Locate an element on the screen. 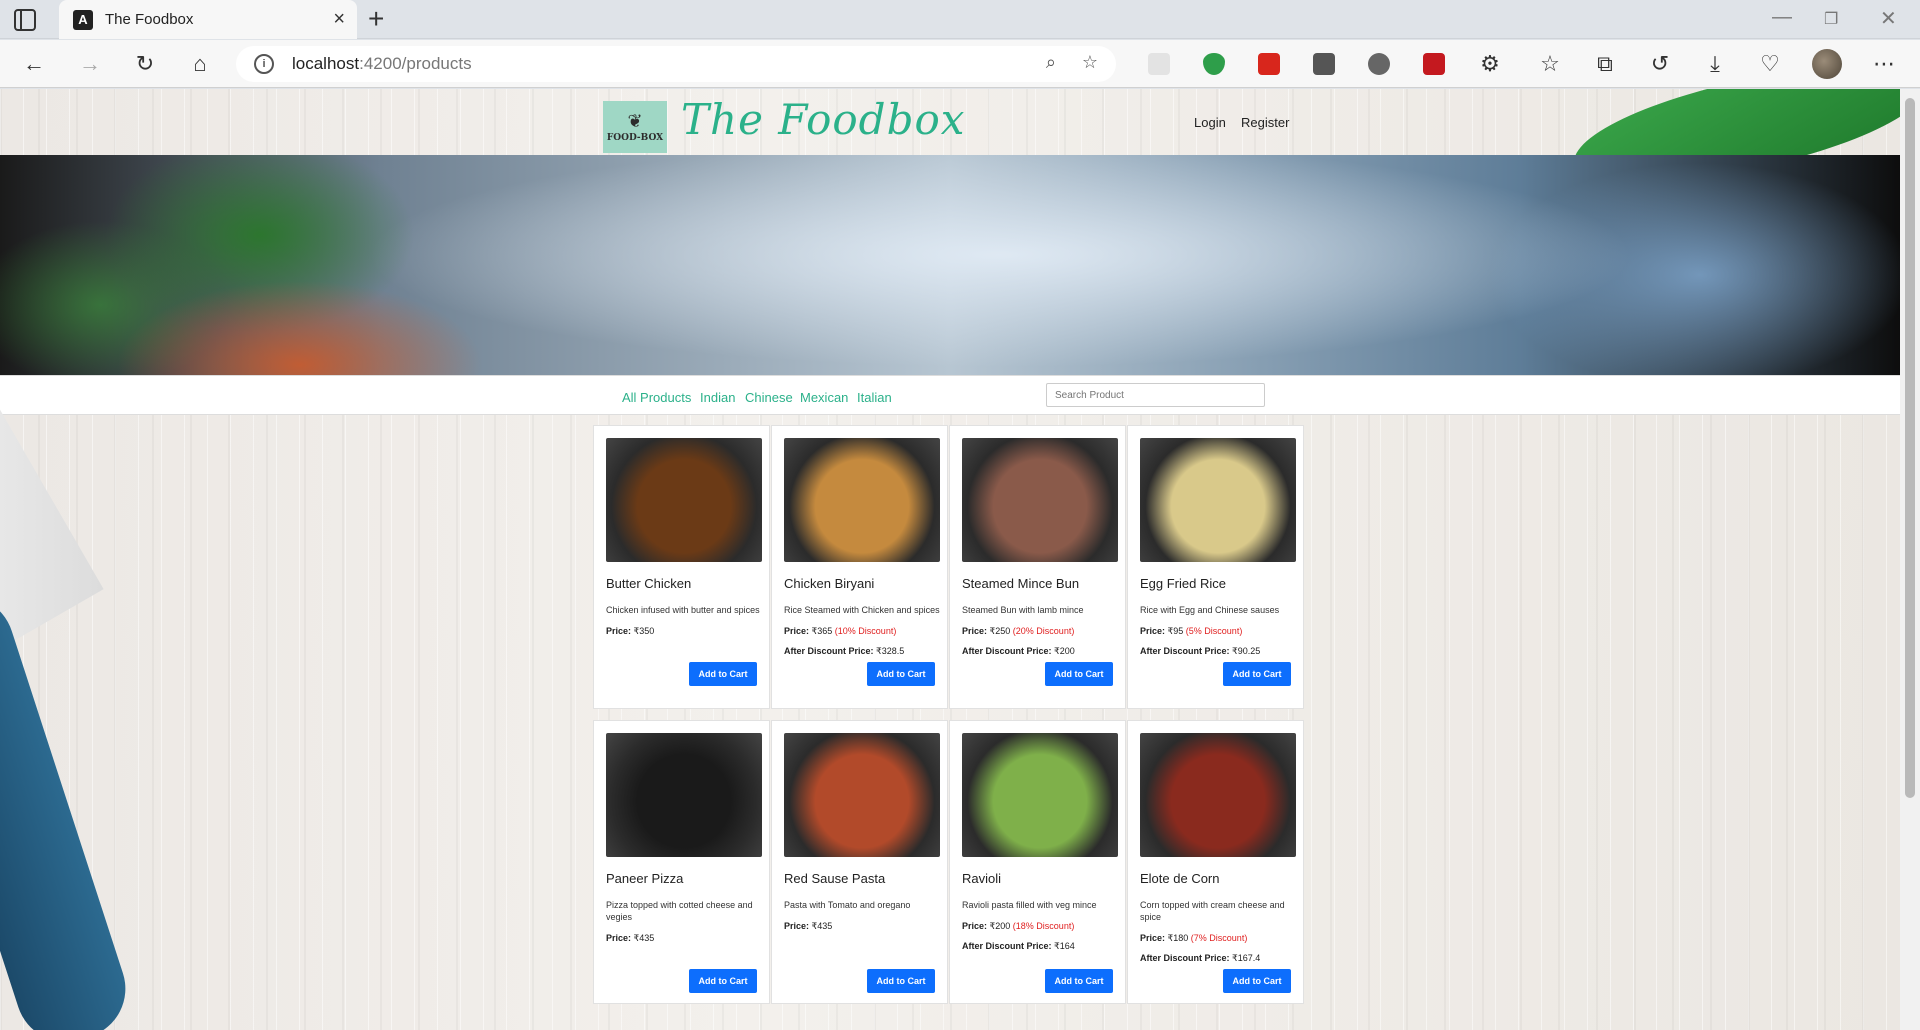 The height and width of the screenshot is (1030, 1920). window-close-icon: ✕ is located at coordinates (1888, 18).